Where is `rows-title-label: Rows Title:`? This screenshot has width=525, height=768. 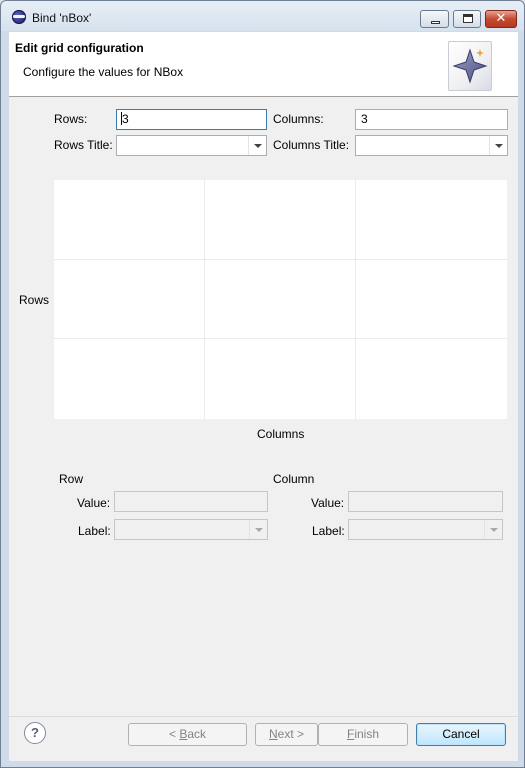 rows-title-label: Rows Title: is located at coordinates (83, 145).